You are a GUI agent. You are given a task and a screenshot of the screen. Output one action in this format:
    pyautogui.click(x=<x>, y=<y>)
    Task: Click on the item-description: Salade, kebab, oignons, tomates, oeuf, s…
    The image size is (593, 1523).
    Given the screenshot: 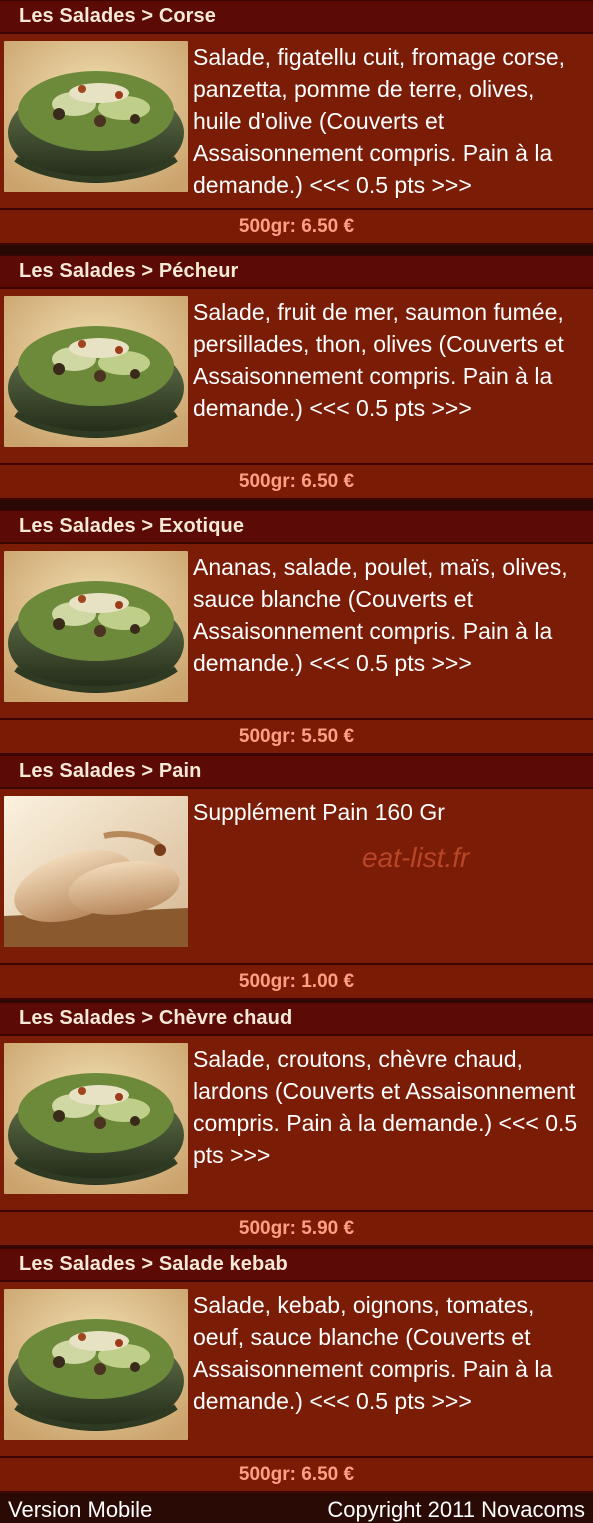 What is the action you would take?
    pyautogui.click(x=373, y=1353)
    